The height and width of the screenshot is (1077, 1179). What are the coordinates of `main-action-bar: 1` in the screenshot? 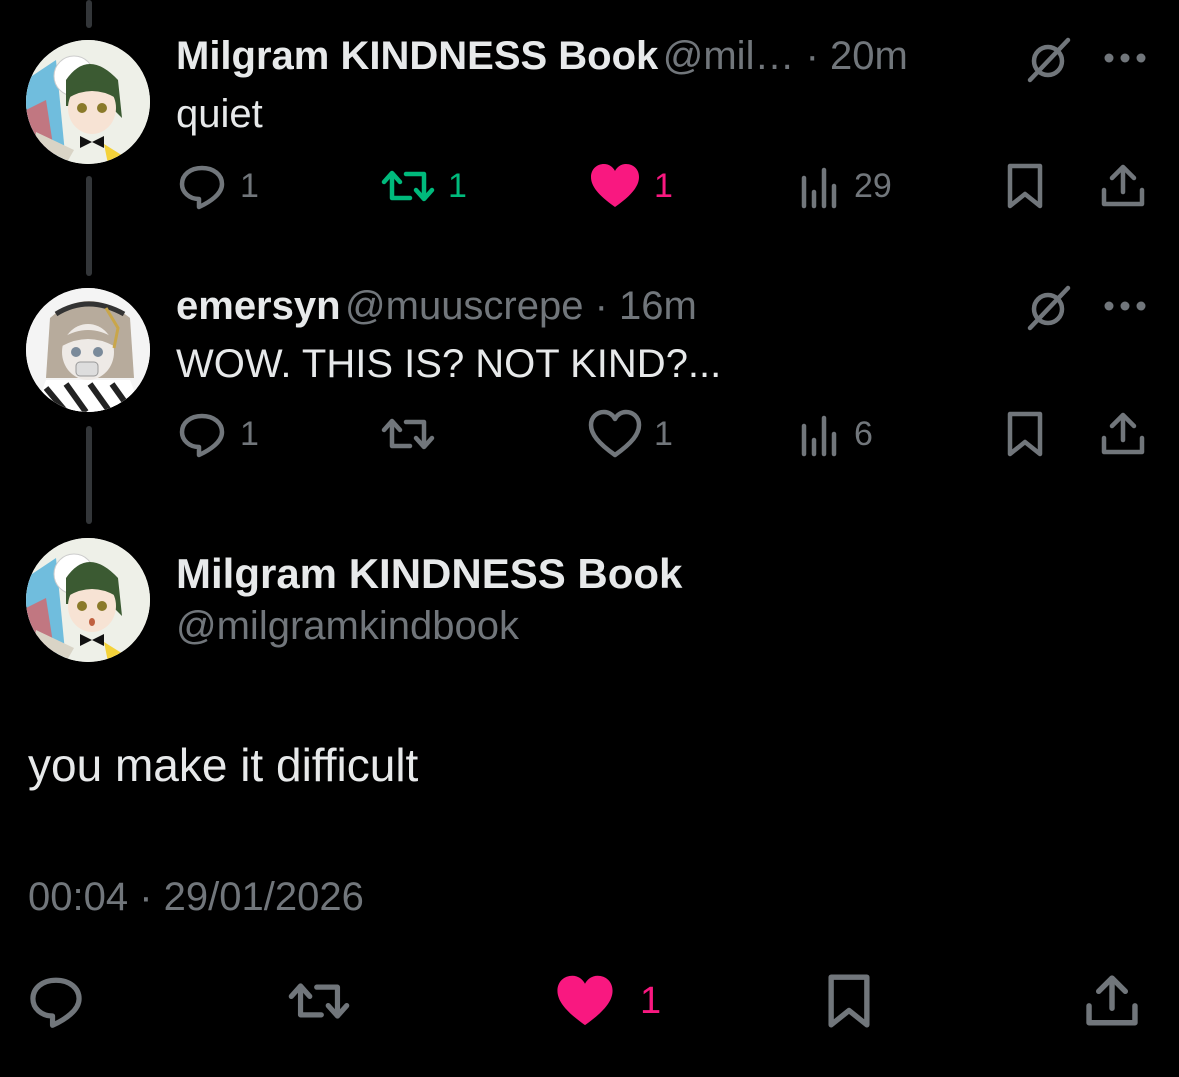 It's located at (589, 1000).